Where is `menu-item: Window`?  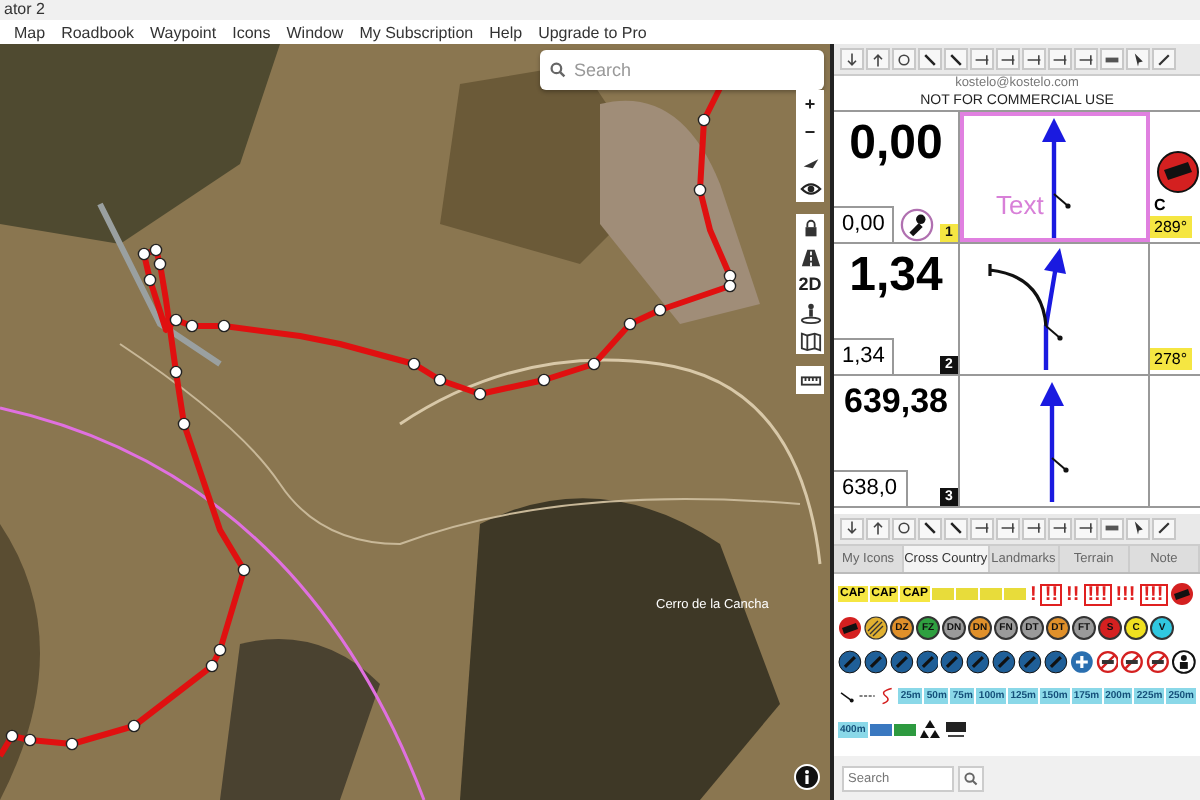 menu-item: Window is located at coordinates (315, 32).